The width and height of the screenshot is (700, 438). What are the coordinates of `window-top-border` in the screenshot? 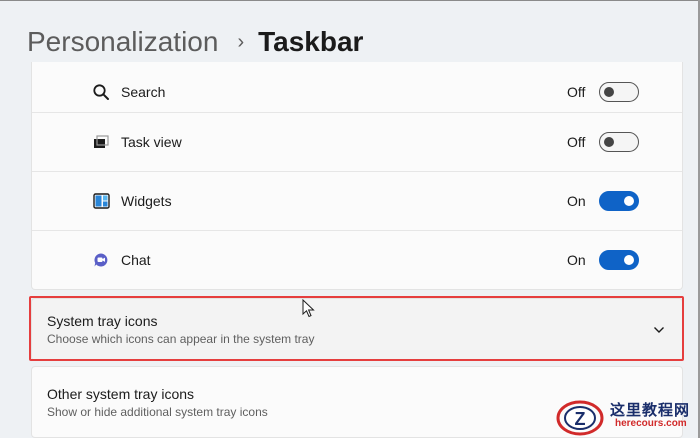 It's located at (350, 0).